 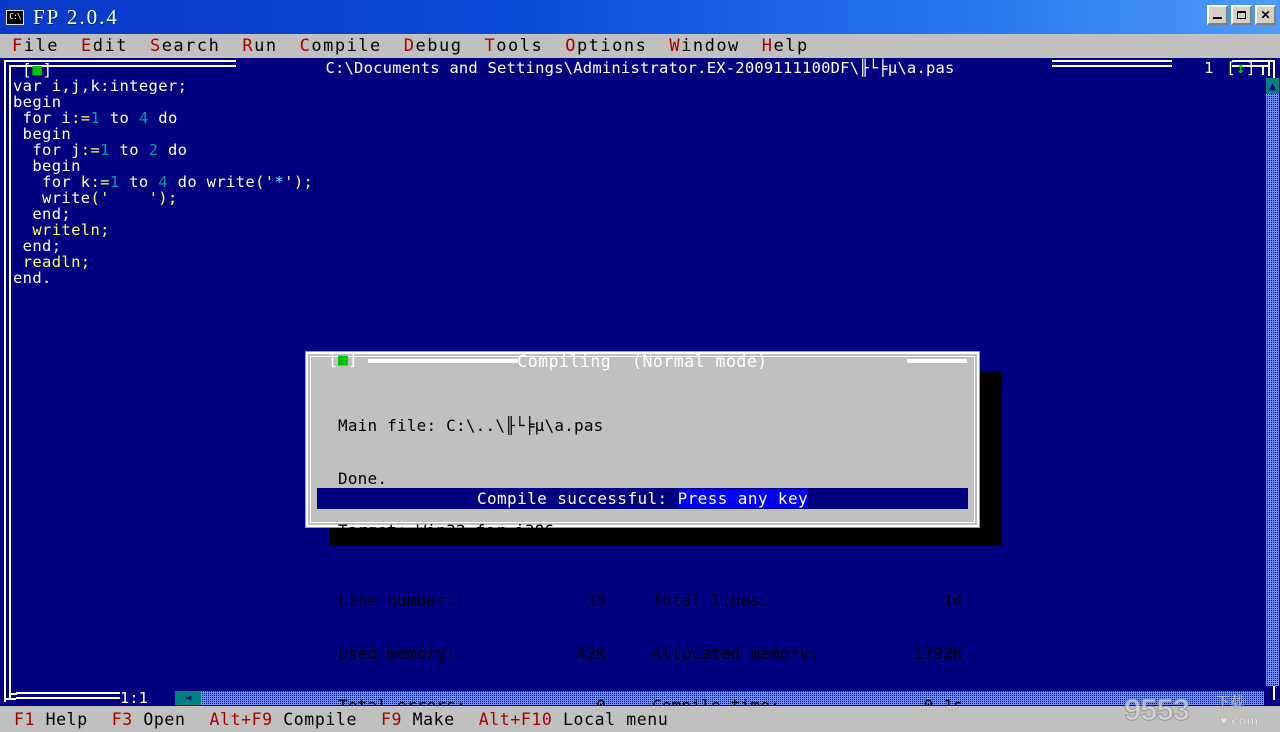 What do you see at coordinates (397, 653) in the screenshot?
I see `used-memory-label: Used memory:` at bounding box center [397, 653].